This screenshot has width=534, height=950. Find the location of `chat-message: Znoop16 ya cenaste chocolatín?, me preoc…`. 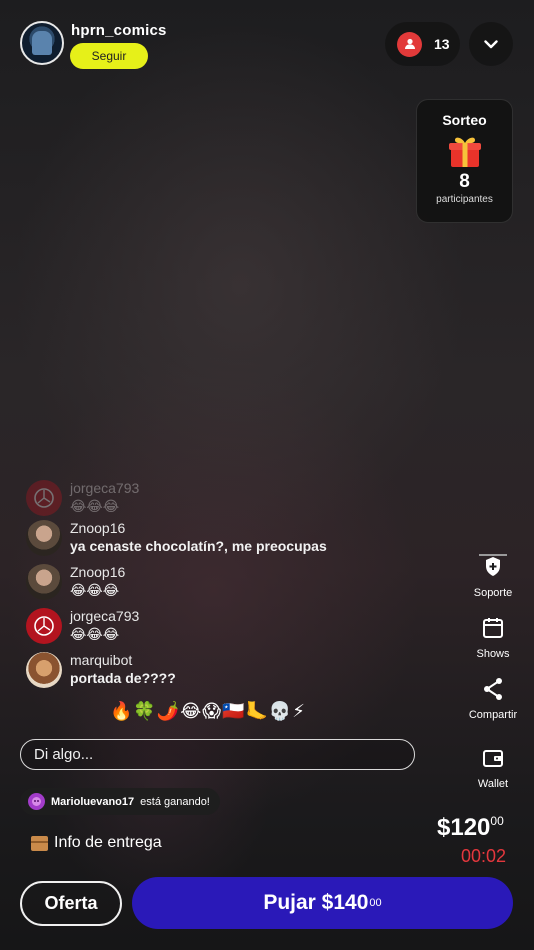

chat-message: Znoop16 ya cenaste chocolatín?, me preoc… is located at coordinates (176, 538).